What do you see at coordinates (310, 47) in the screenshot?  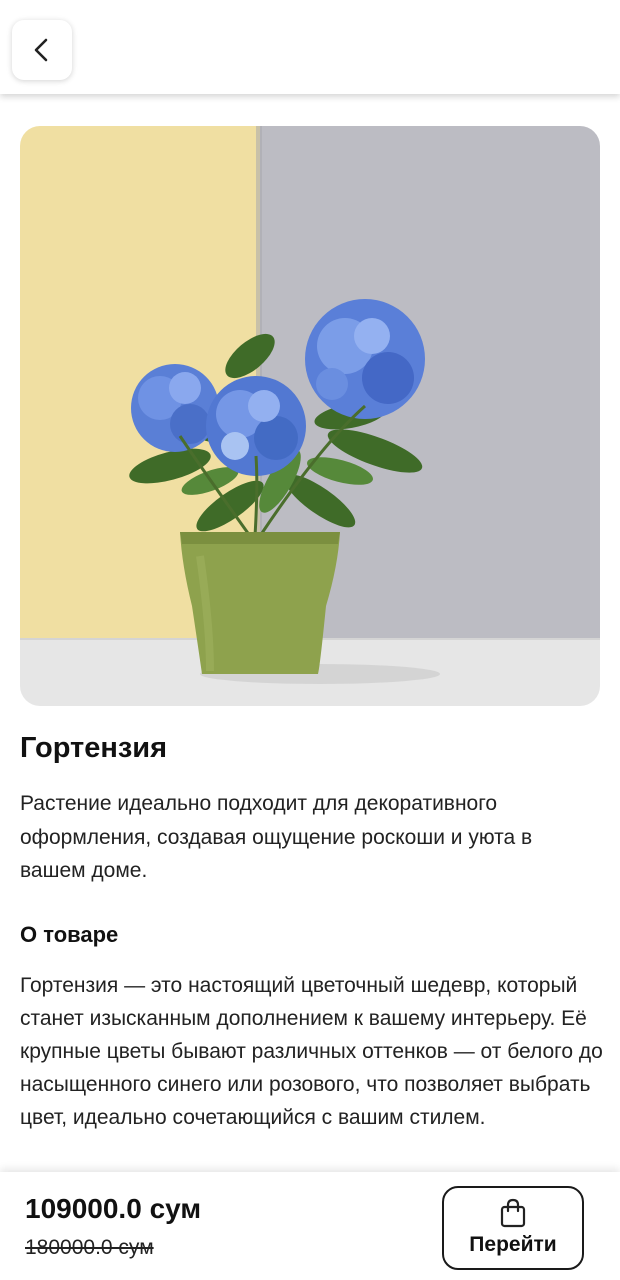 I see `top-bar` at bounding box center [310, 47].